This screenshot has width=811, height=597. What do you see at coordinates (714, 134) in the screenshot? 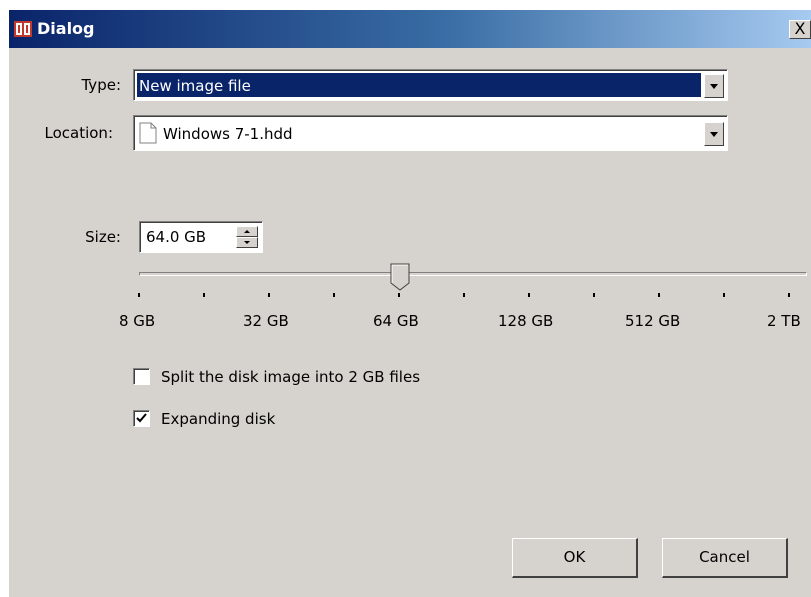
I see `location-dropdown-arrow-icon` at bounding box center [714, 134].